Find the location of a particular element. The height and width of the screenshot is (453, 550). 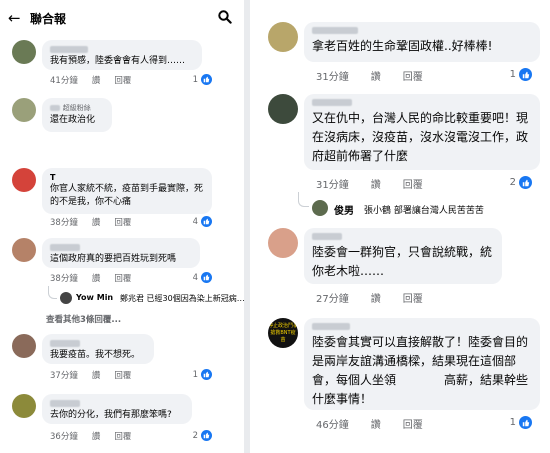

comment-time: 27分鐘 is located at coordinates (332, 299).